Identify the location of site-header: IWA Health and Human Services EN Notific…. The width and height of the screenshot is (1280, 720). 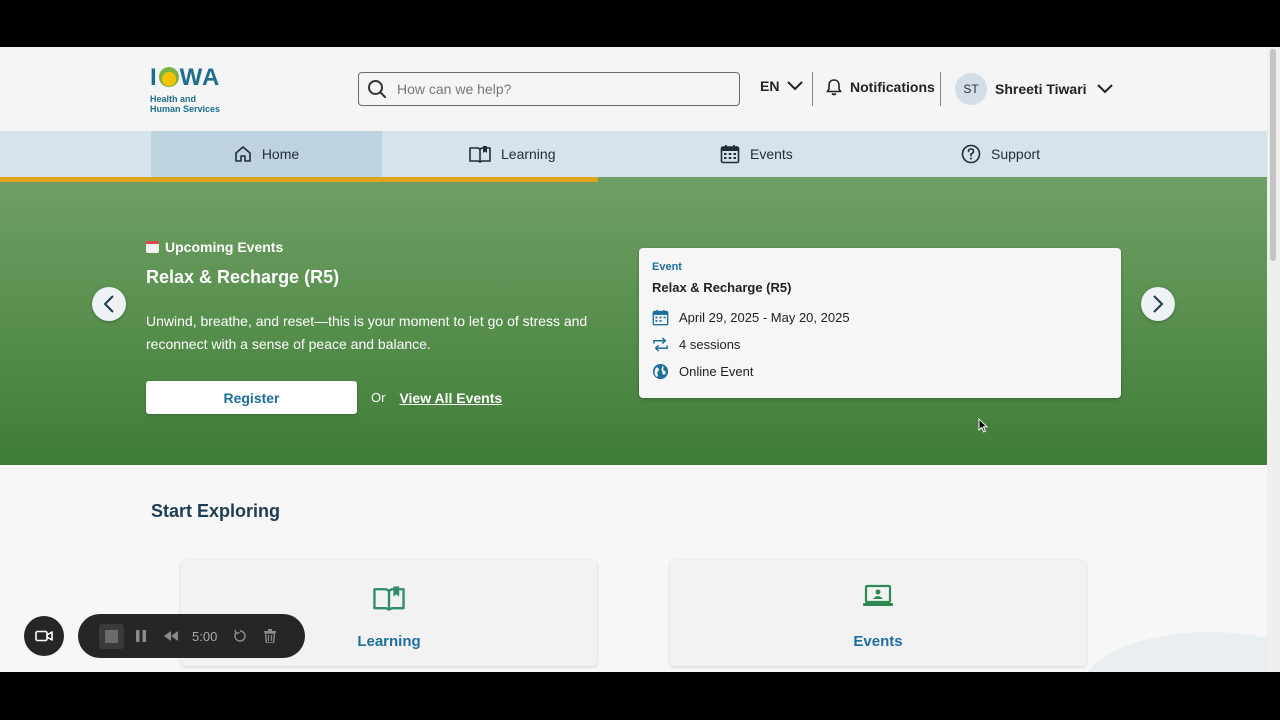
(633, 89).